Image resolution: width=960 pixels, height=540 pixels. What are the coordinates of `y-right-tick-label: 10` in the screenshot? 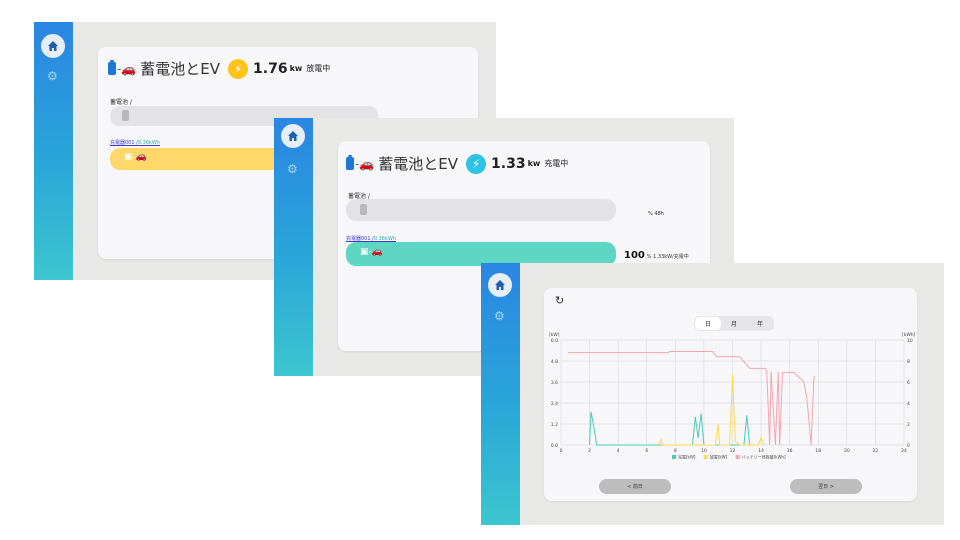 It's located at (910, 341).